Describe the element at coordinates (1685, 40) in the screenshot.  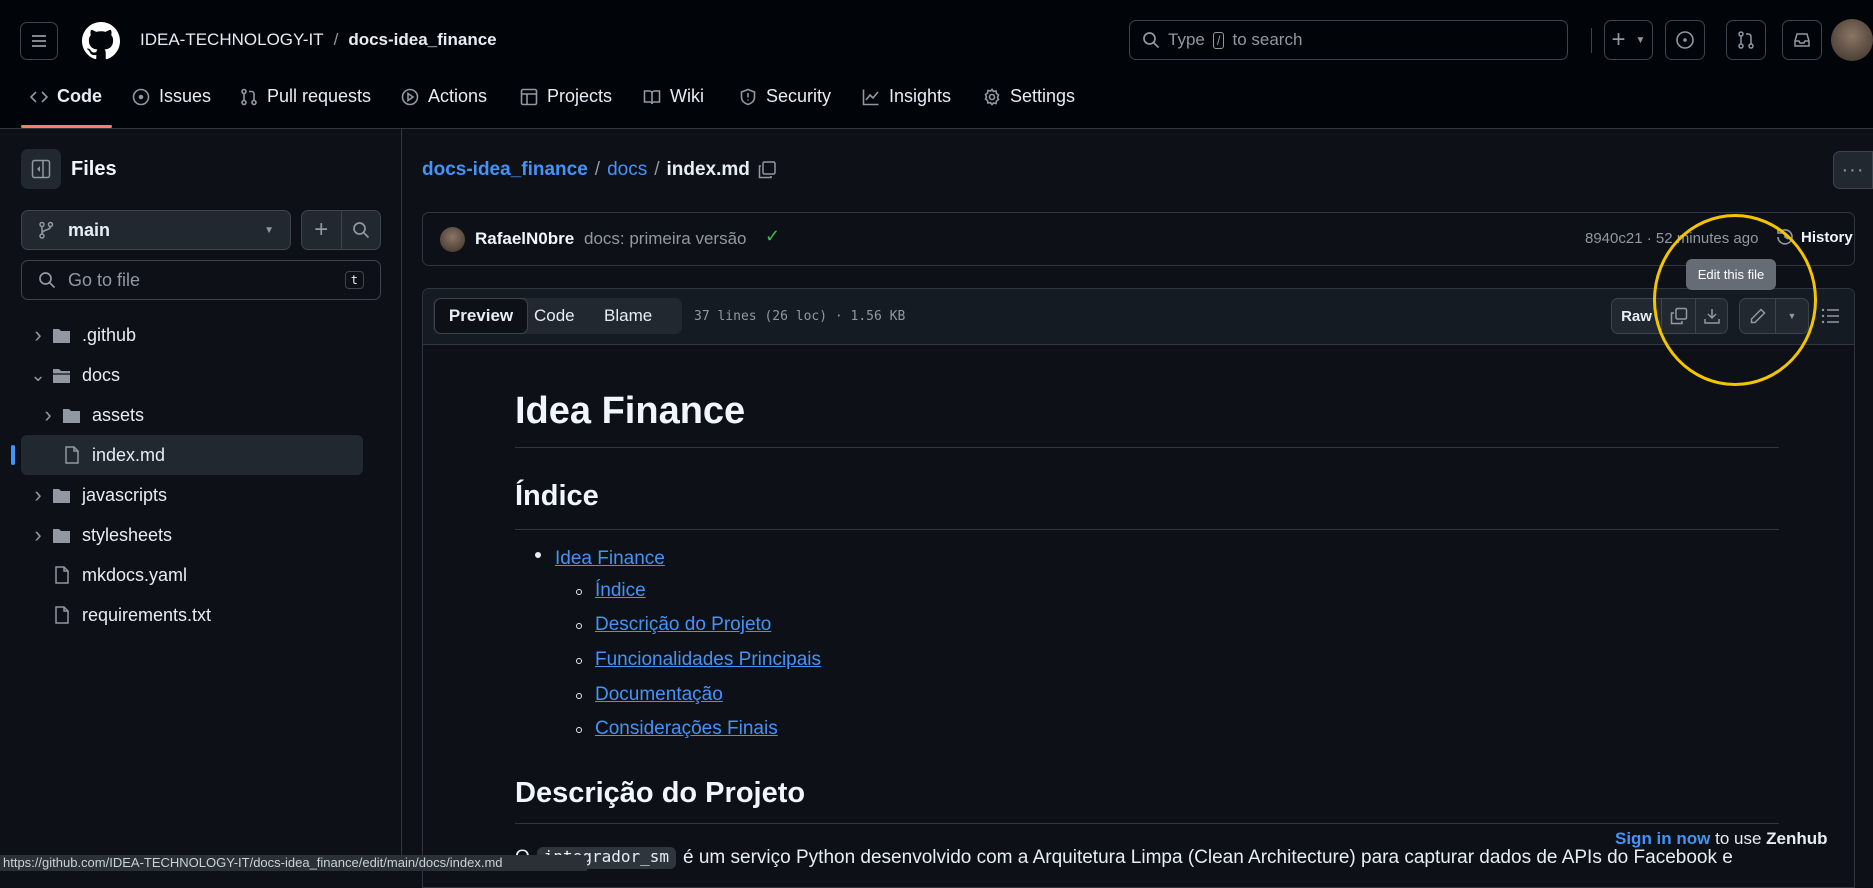
I see `issues-button` at that location.